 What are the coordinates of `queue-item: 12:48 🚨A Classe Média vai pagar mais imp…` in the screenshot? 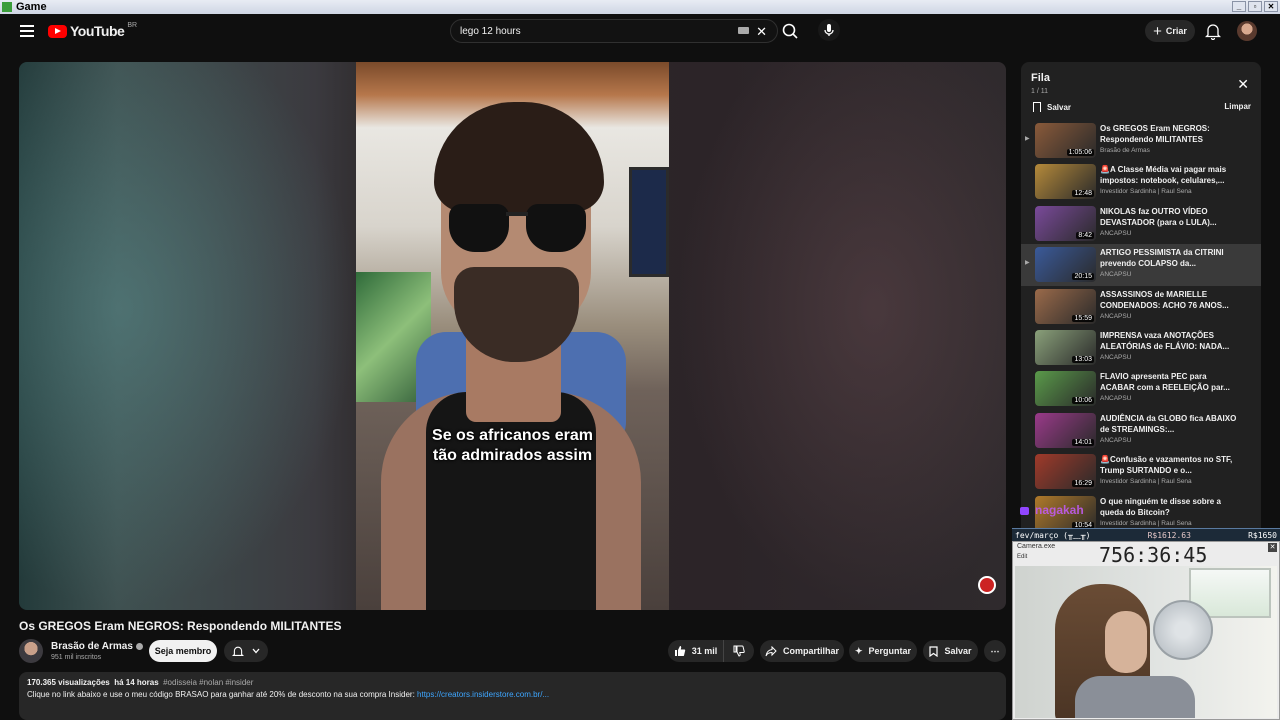 It's located at (1141, 181).